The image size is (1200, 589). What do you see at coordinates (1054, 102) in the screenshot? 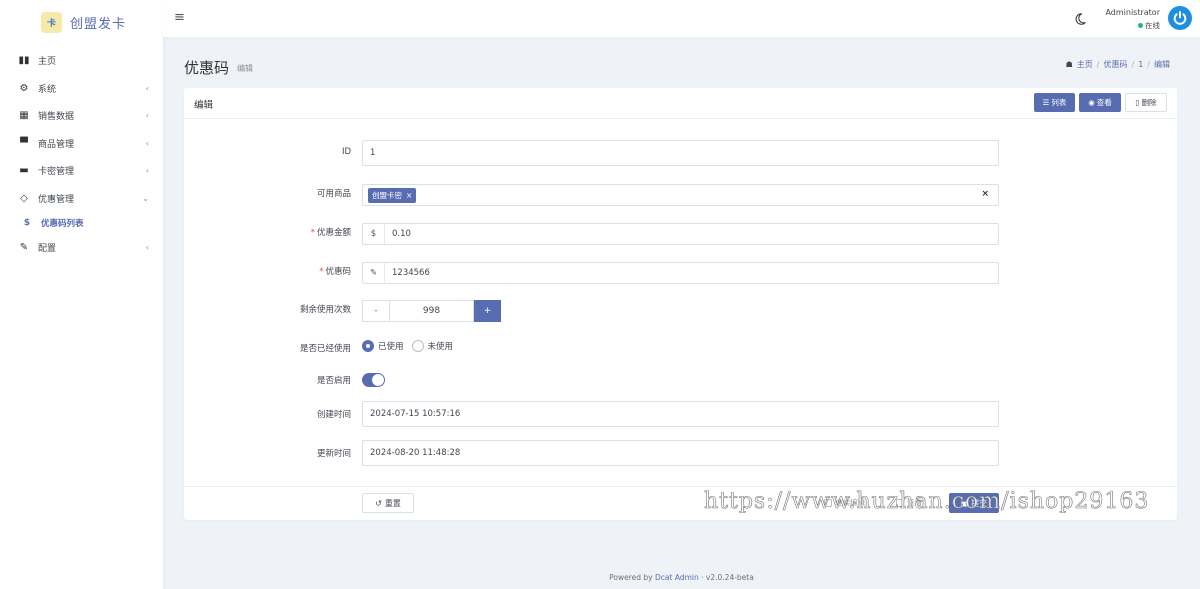
I see `list-button: ☰ 列表` at bounding box center [1054, 102].